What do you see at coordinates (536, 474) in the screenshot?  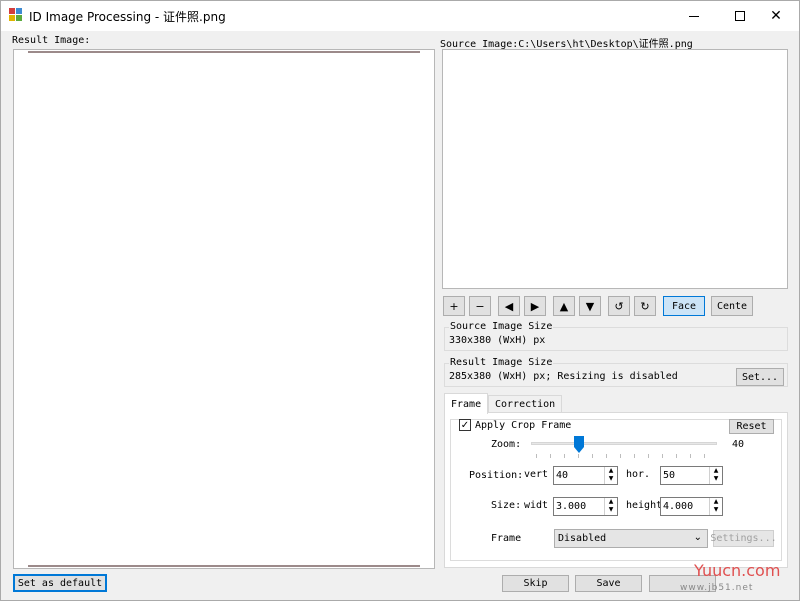 I see `vert-label: vert` at bounding box center [536, 474].